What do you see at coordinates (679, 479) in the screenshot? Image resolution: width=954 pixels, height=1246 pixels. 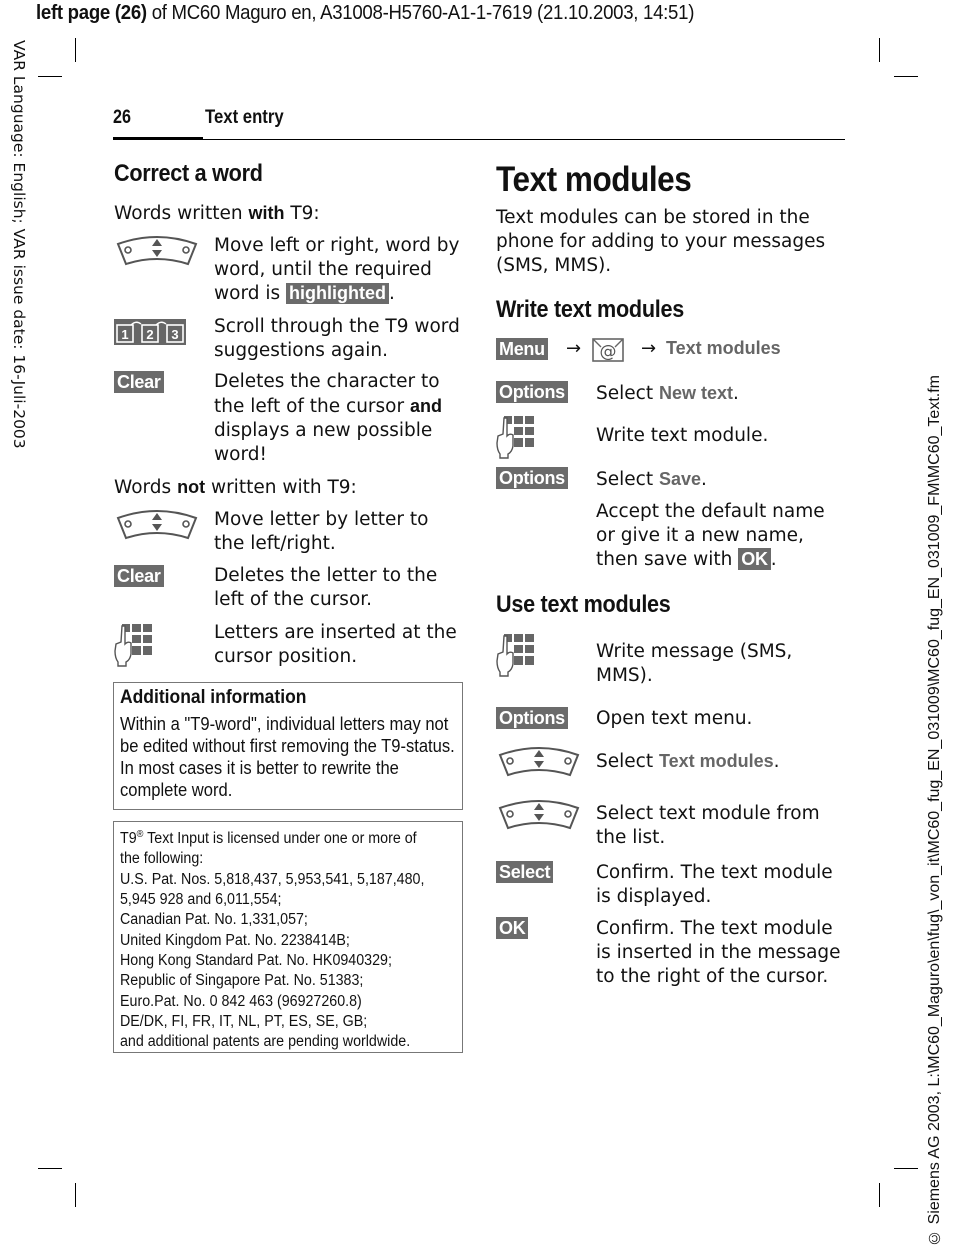 I see `menu-item-save: Save` at bounding box center [679, 479].